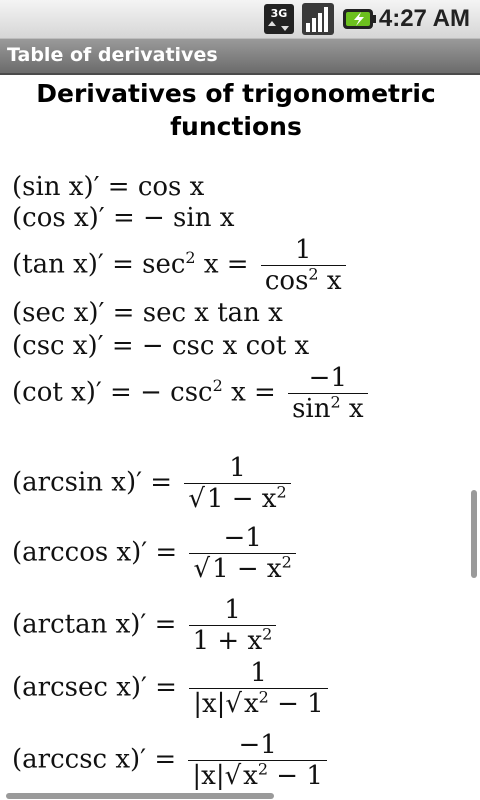 Image resolution: width=480 pixels, height=800 pixels. Describe the element at coordinates (123, 218) in the screenshot. I see `formula-cos: (cos x)′ = − sin x` at that location.